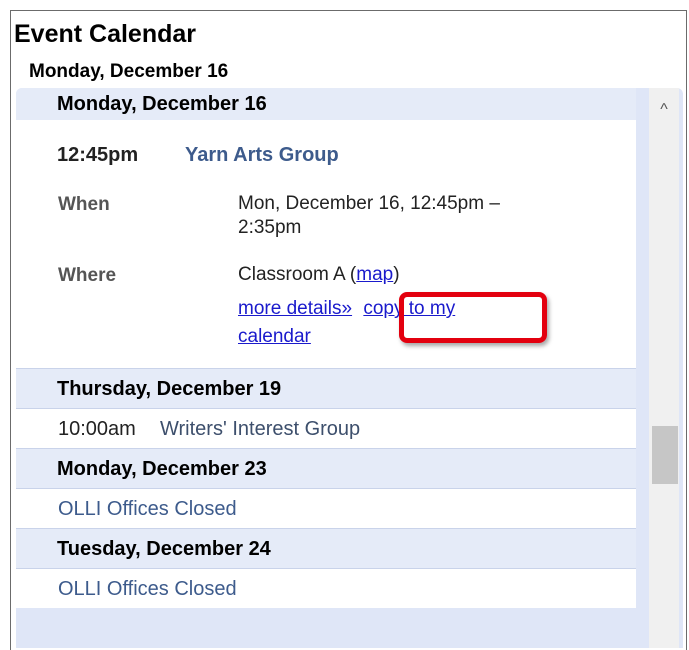 The width and height of the screenshot is (689, 650). What do you see at coordinates (105, 34) in the screenshot?
I see `calendar-title: Event Calendar` at bounding box center [105, 34].